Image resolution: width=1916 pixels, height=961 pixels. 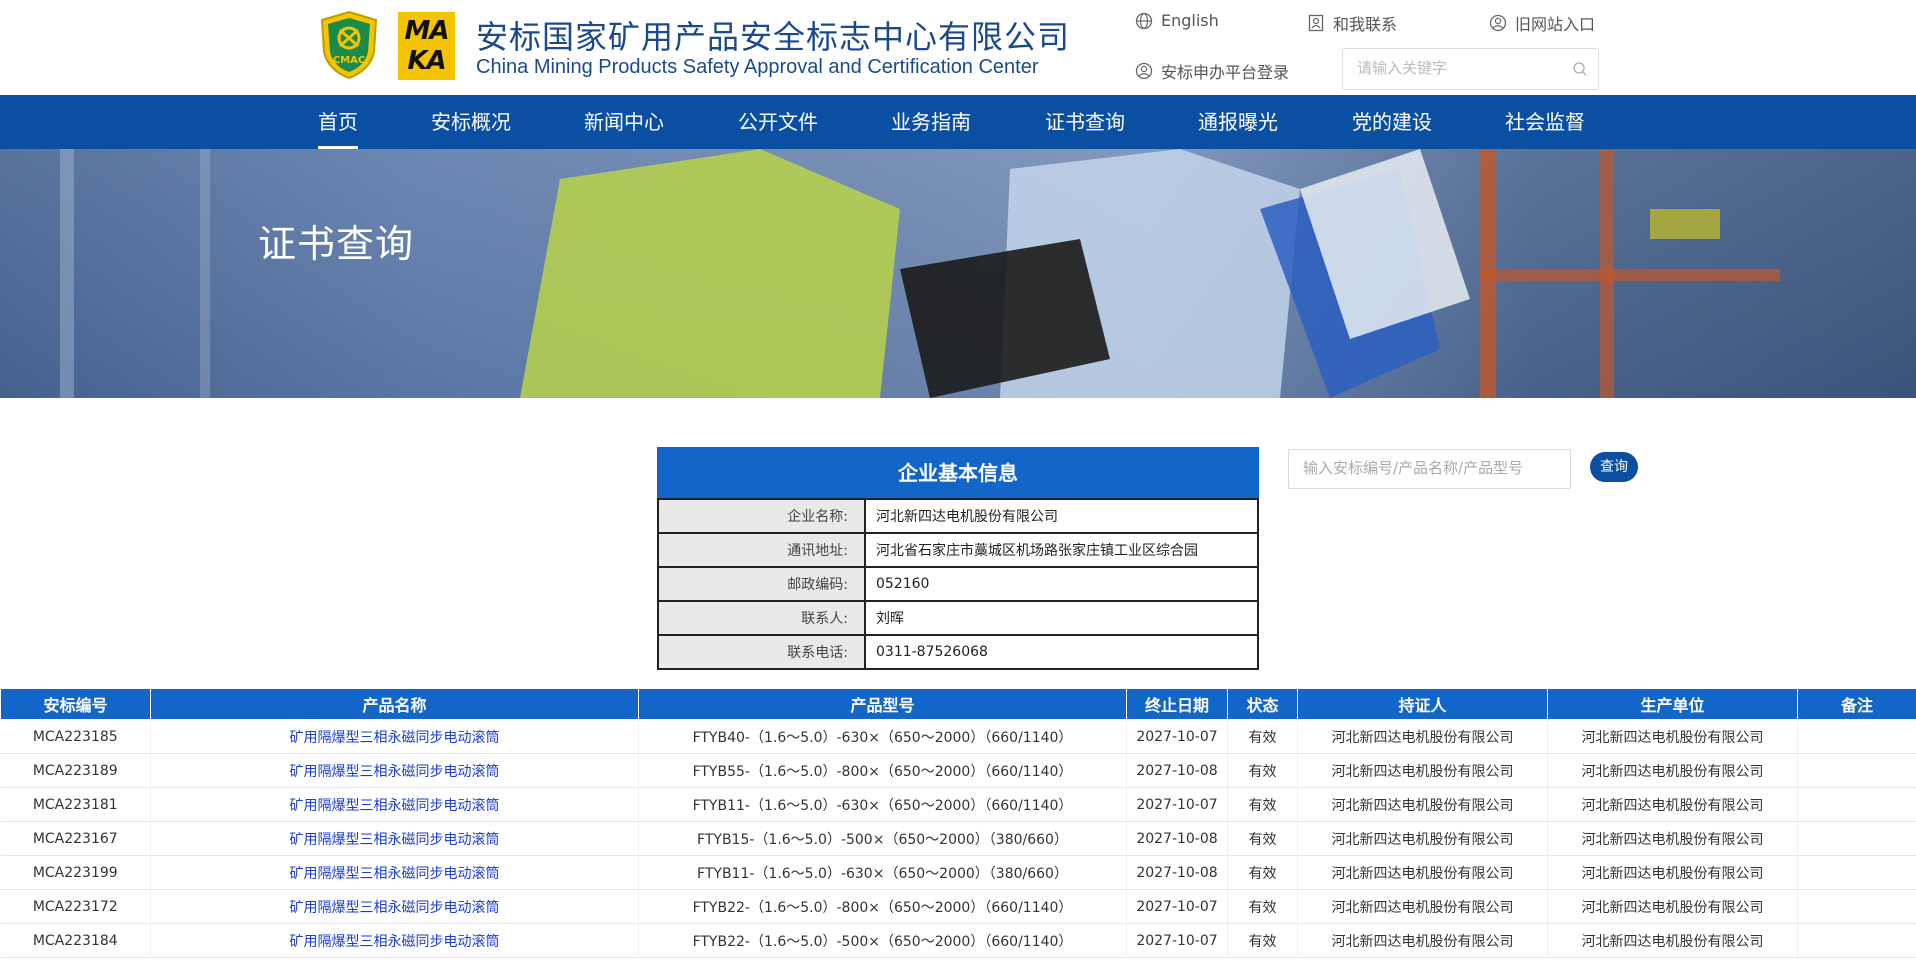 I want to click on col-header-manufacturer: 生产单位, so click(x=1672, y=704).